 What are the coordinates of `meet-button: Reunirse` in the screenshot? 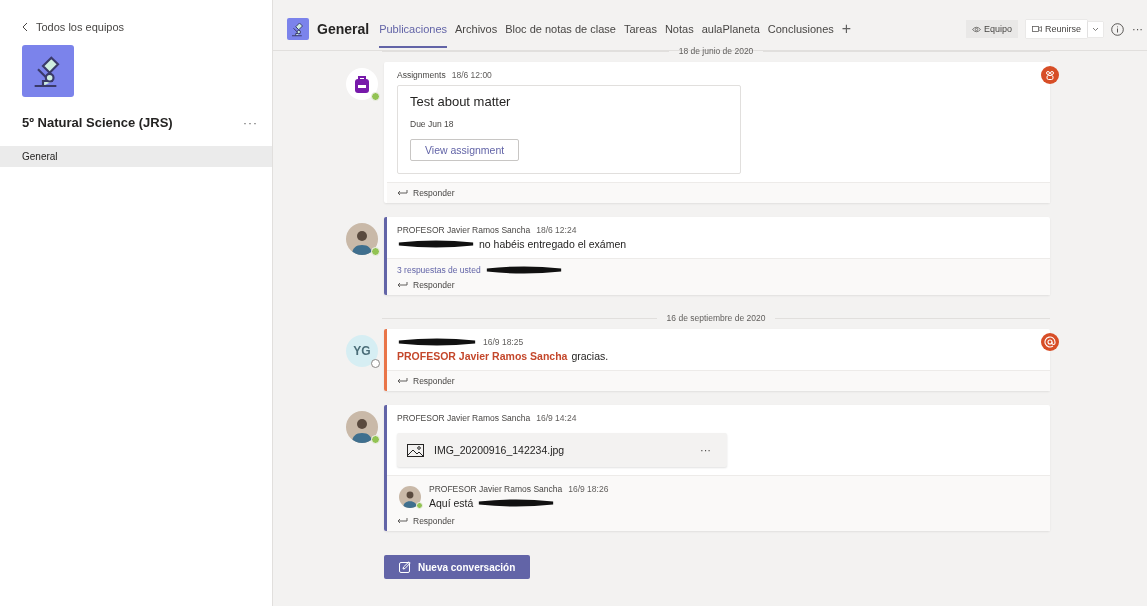 It's located at (1056, 29).